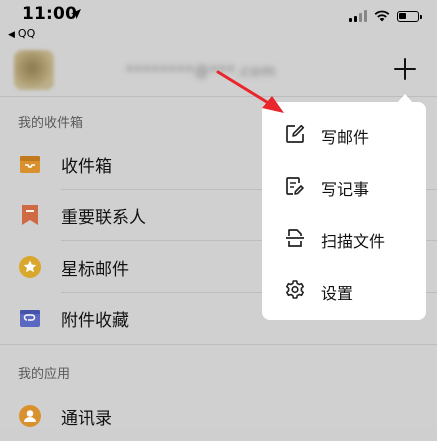 This screenshot has height=441, width=437. What do you see at coordinates (295, 289) in the screenshot?
I see `gear-icon` at bounding box center [295, 289].